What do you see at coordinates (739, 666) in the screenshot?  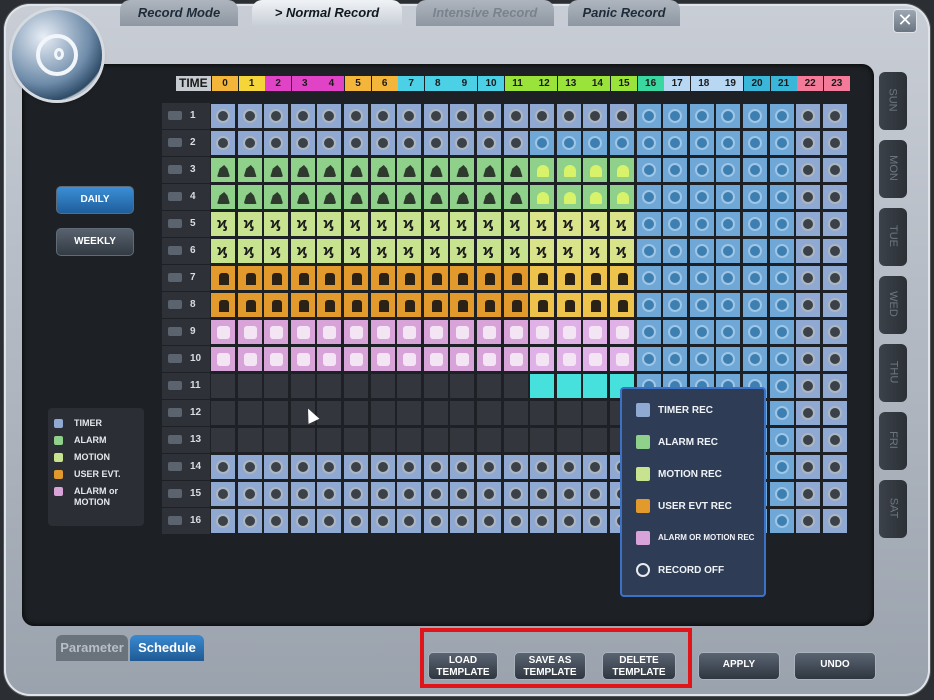 I see `apply-button: APPLY` at bounding box center [739, 666].